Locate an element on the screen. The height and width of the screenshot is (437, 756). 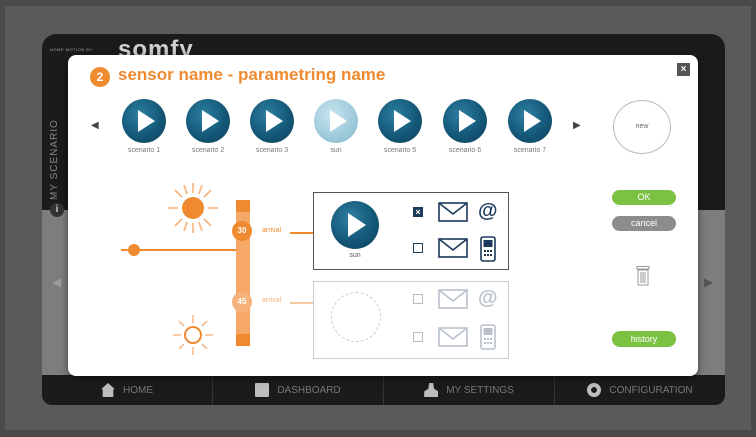
nav-configuration: CONFIGURATION is located at coordinates (640, 390).